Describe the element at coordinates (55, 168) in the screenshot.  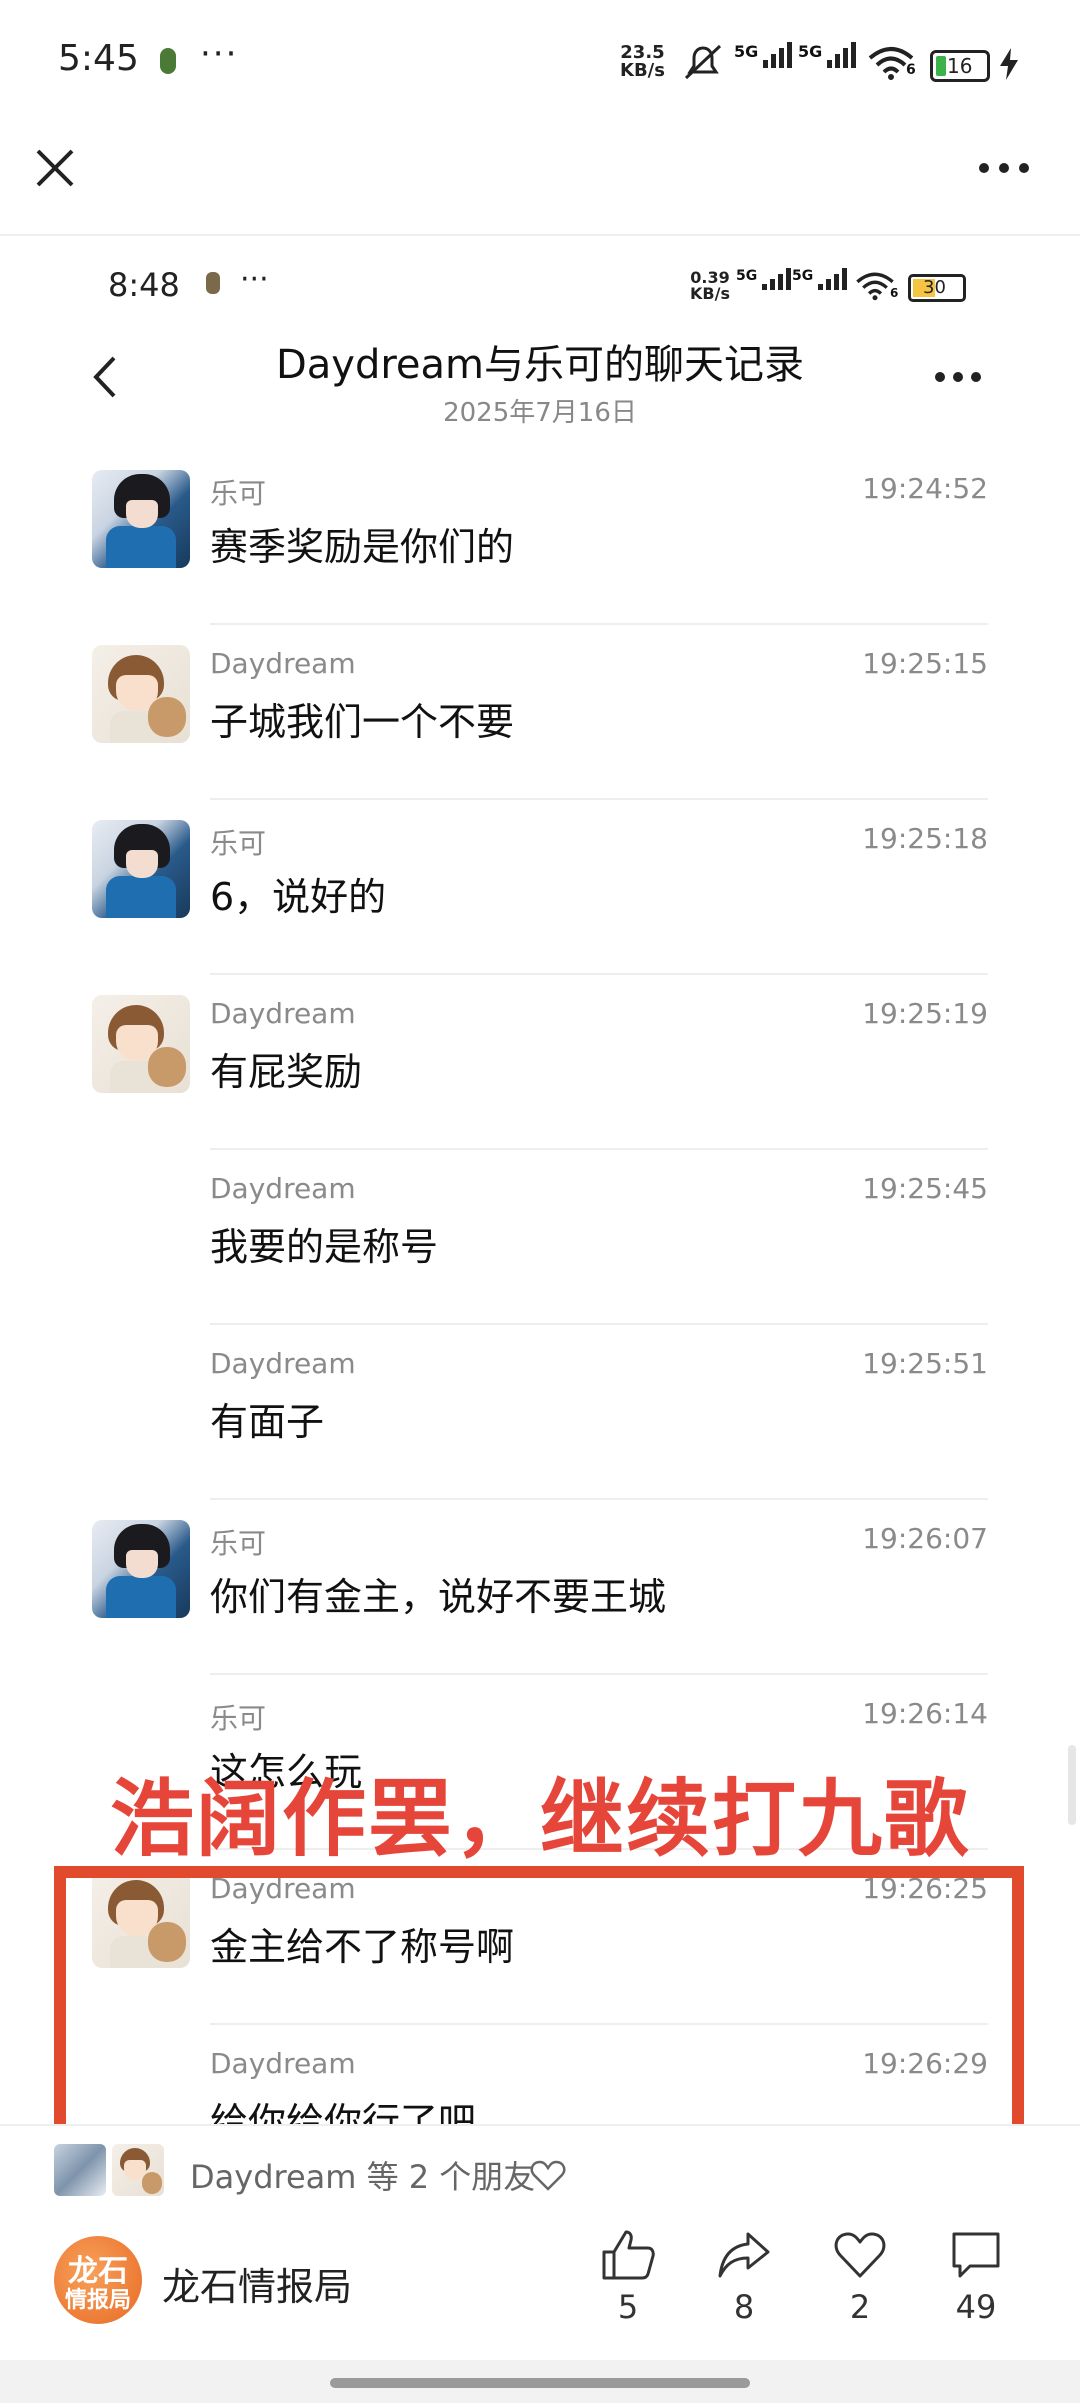
I see `close-icon` at that location.